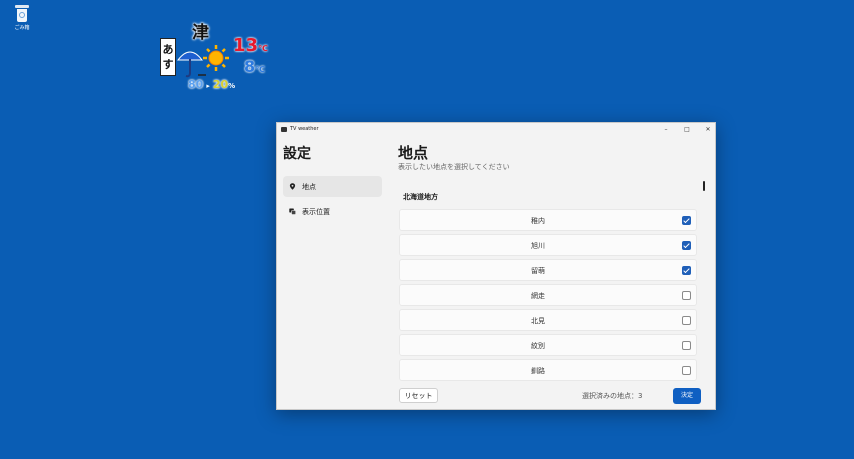  Describe the element at coordinates (548, 270) in the screenshot. I see `location-row: 留萌` at that location.